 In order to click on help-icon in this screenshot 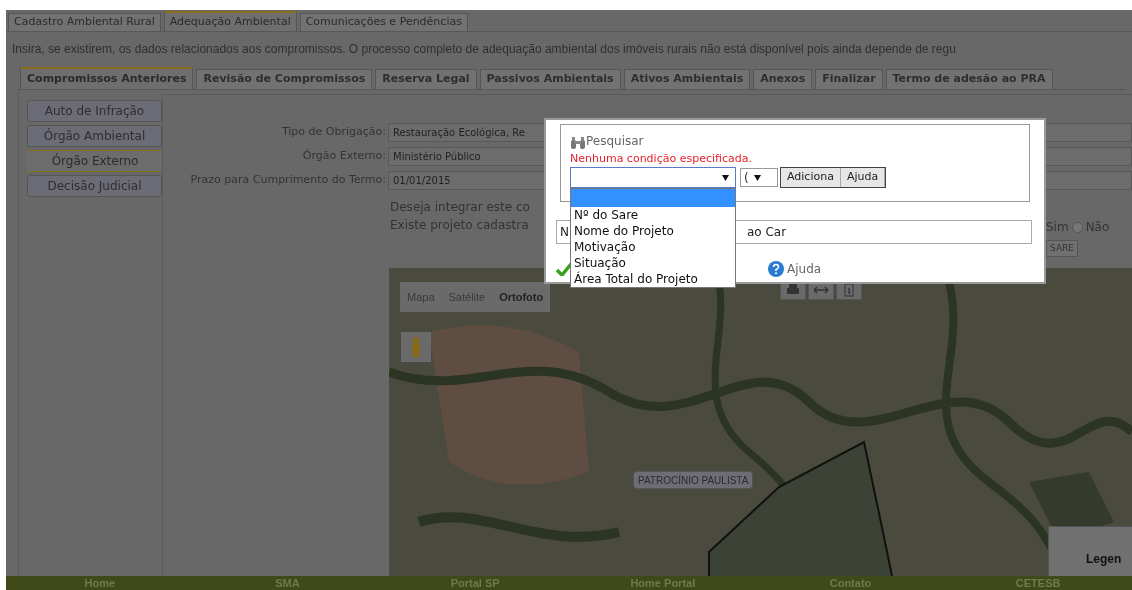, I will do `click(776, 269)`.